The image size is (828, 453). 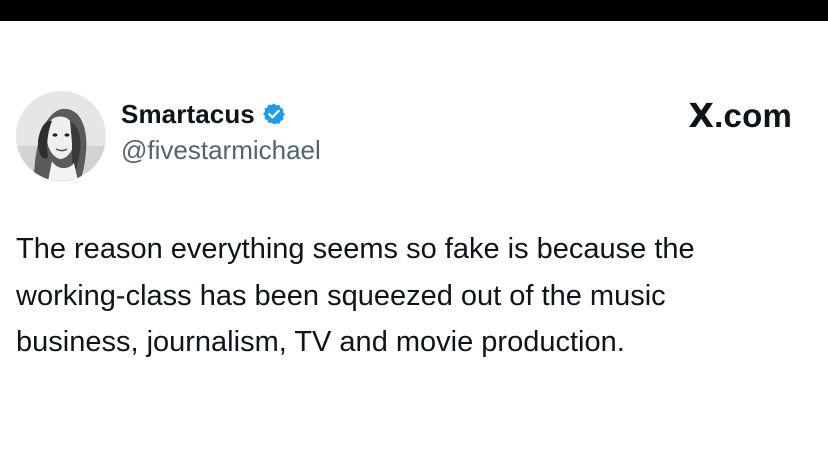 What do you see at coordinates (221, 131) in the screenshot?
I see `post-header: Smartacus @fivestarmichael` at bounding box center [221, 131].